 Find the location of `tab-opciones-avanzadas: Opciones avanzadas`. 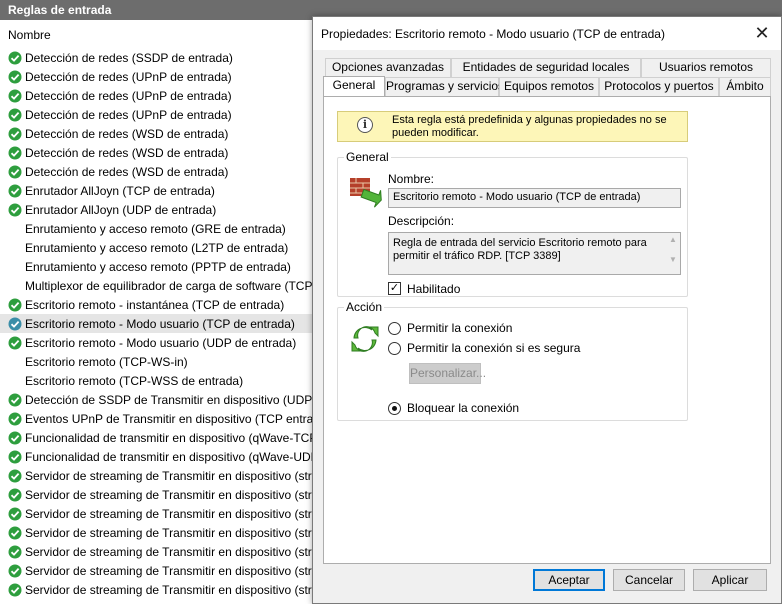

tab-opciones-avanzadas: Opciones avanzadas is located at coordinates (388, 67).